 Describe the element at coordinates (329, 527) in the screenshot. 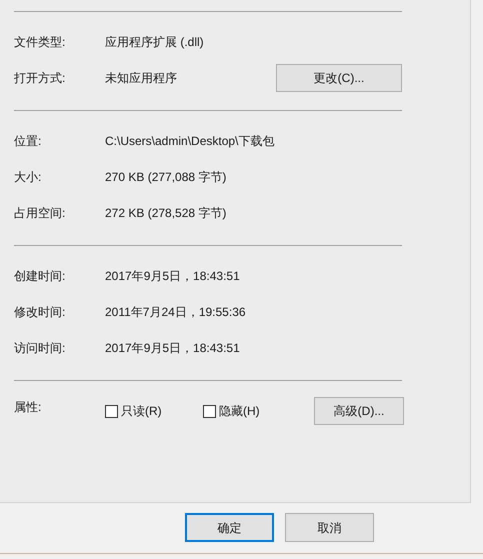

I see `cancel-button: 取消` at that location.